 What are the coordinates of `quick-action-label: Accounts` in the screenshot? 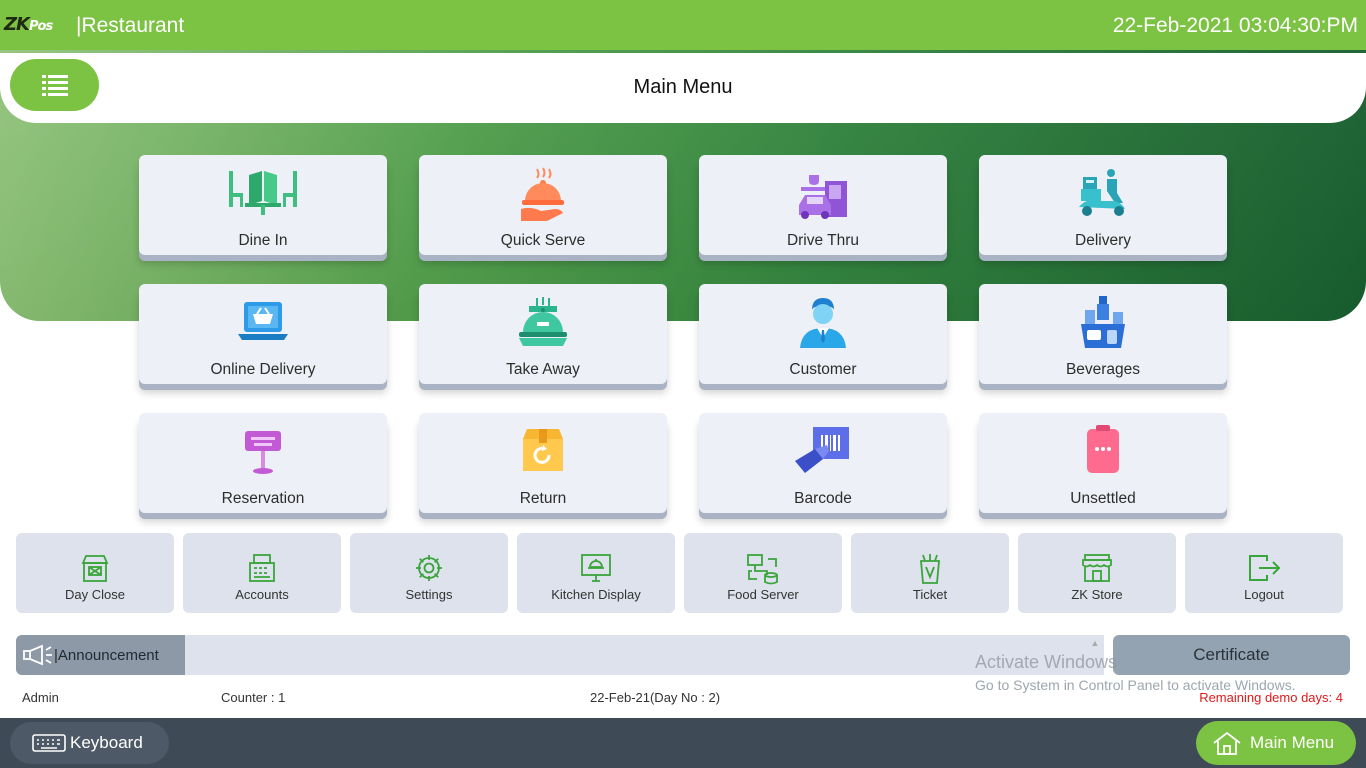 It's located at (262, 594).